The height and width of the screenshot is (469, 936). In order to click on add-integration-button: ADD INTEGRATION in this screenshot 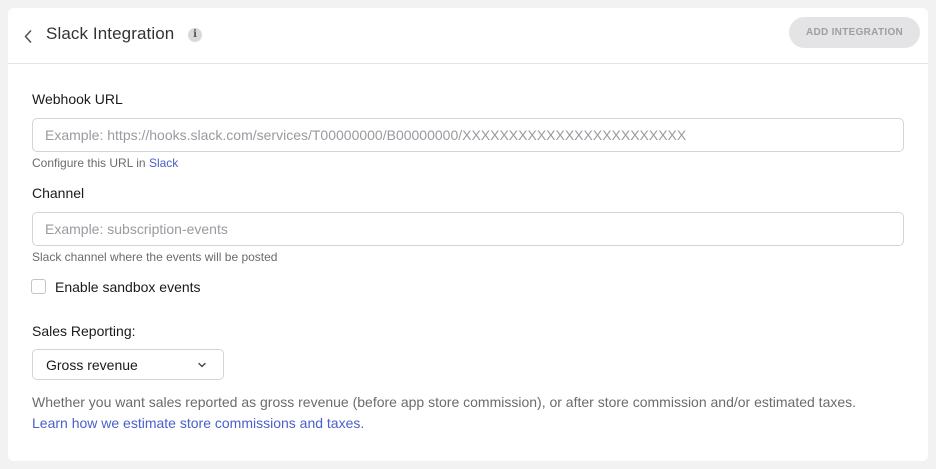, I will do `click(854, 32)`.